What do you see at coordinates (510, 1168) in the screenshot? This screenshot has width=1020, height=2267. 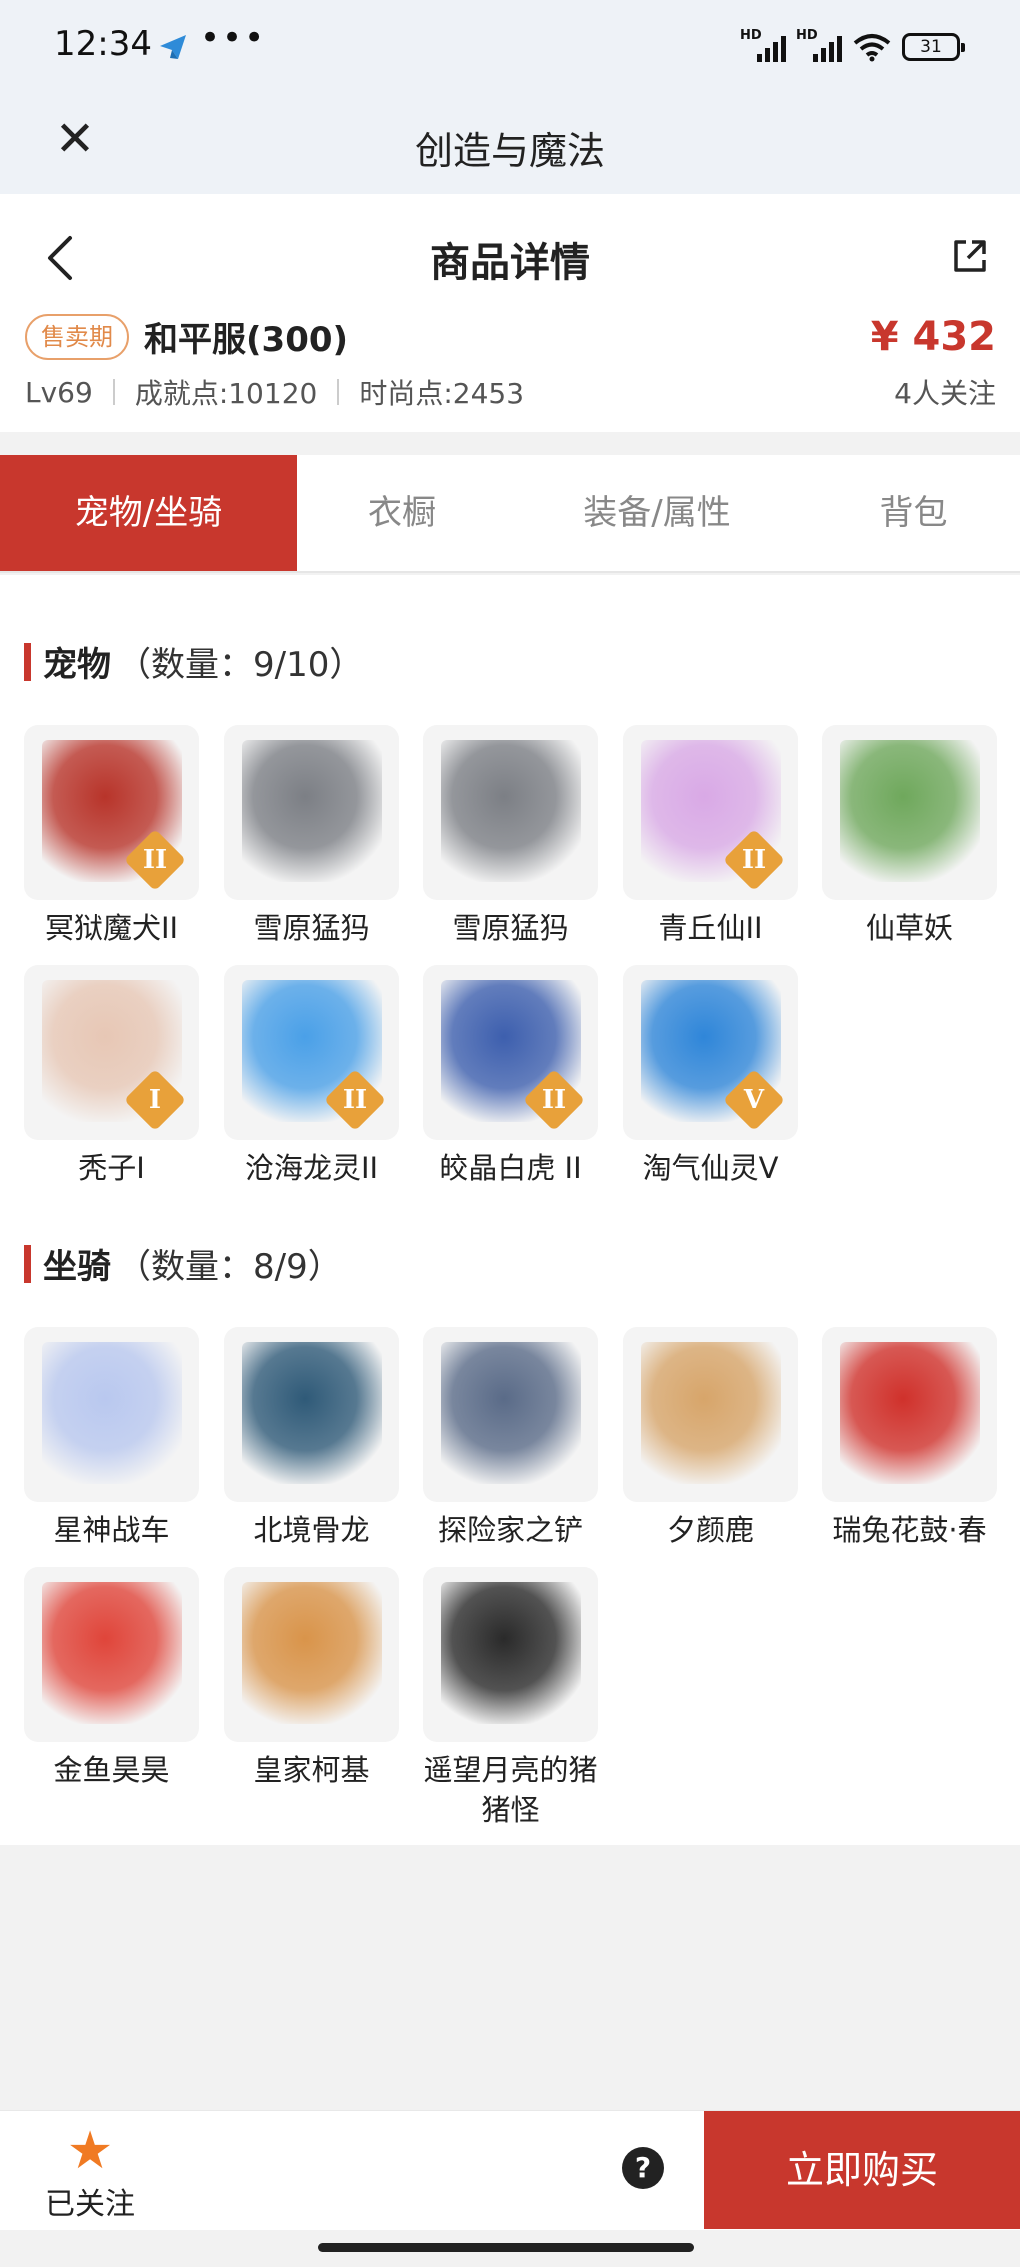 I see `item-name: 皎晶白虎 II` at bounding box center [510, 1168].